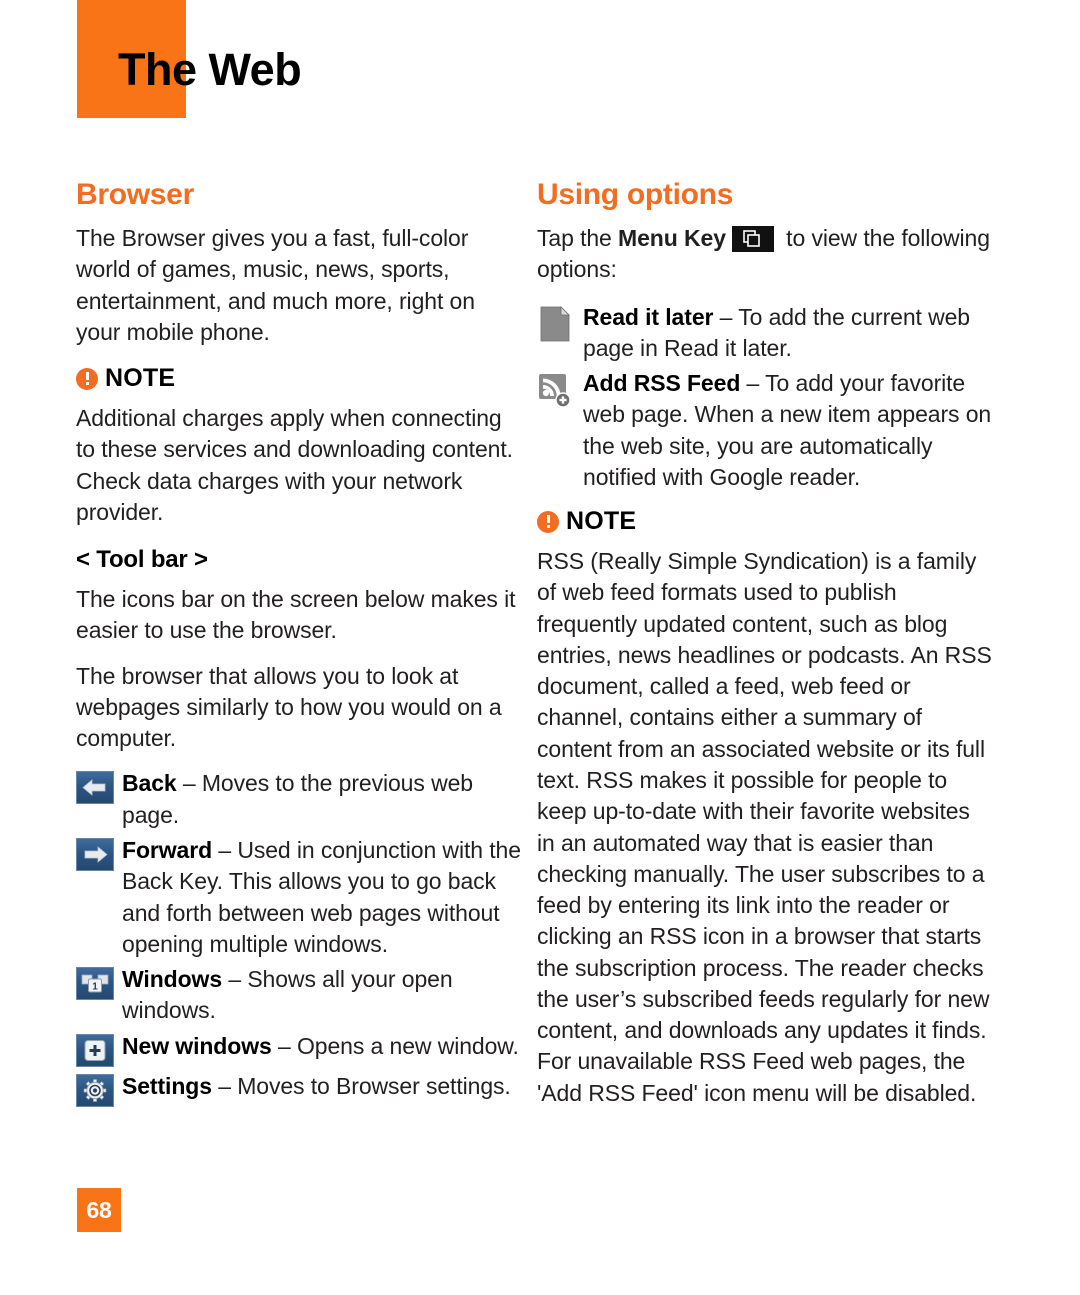 This screenshot has height=1295, width=1080. Describe the element at coordinates (167, 849) in the screenshot. I see `item-name: Forward` at that location.